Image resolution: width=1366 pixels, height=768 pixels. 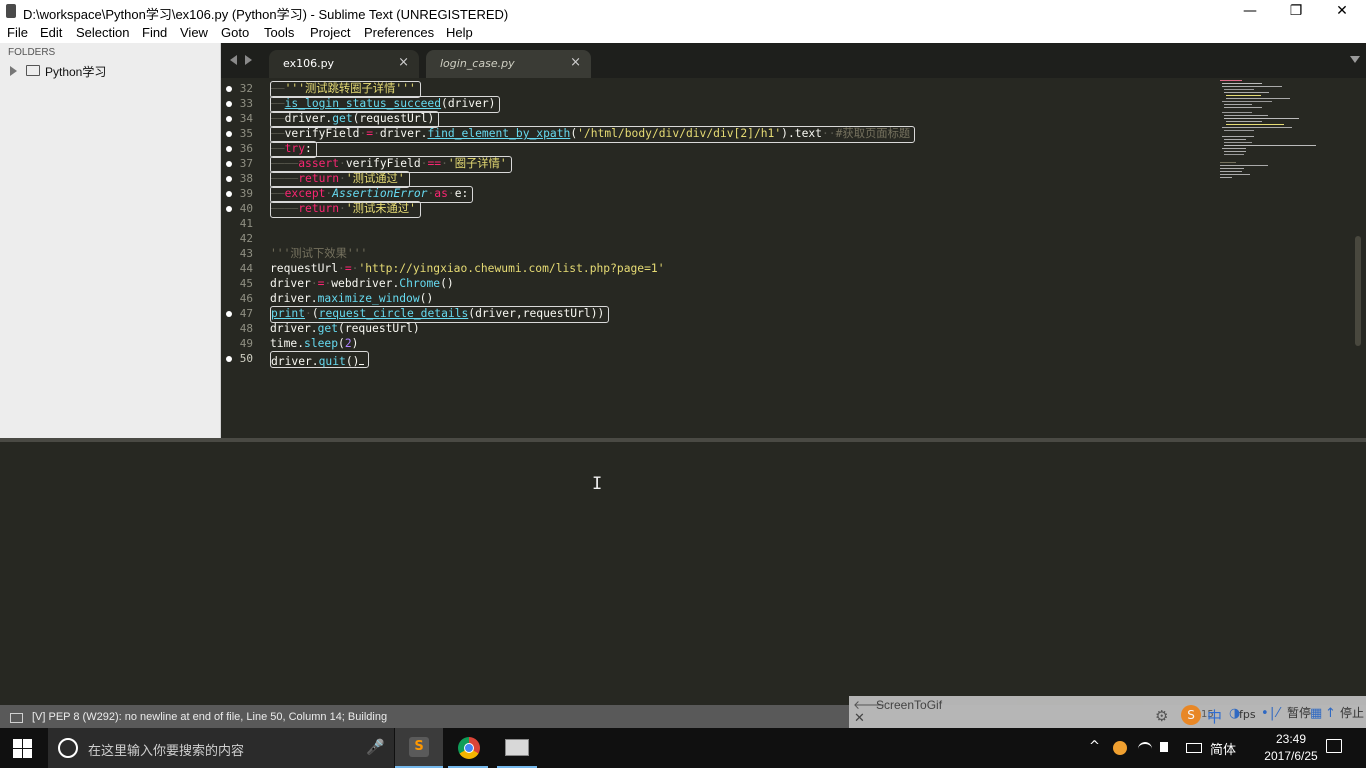 I want to click on tab-dropdown-icon, so click(x=1355, y=59).